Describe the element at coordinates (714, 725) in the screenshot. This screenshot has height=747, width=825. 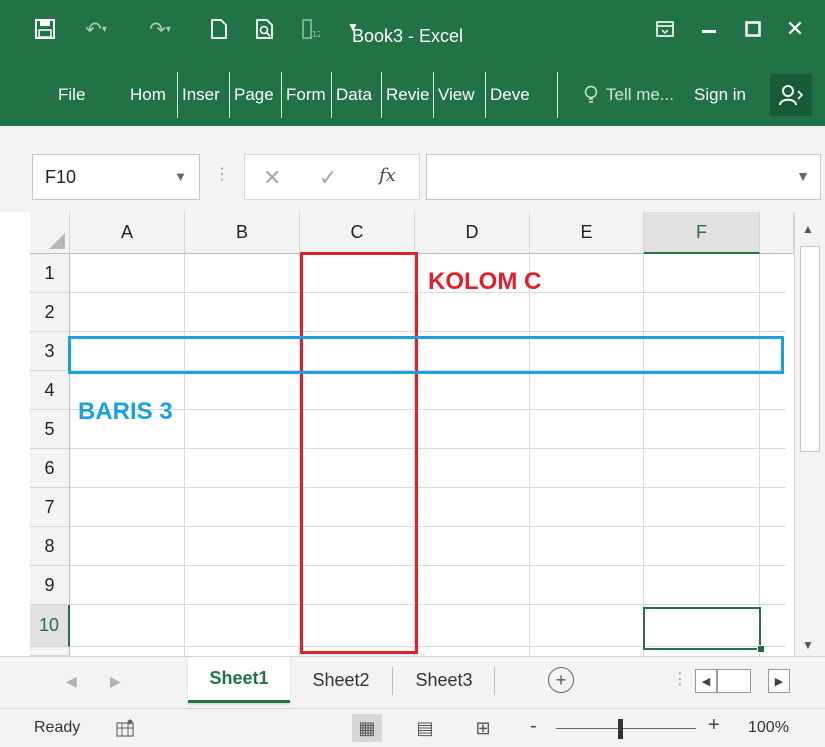
I see `zoom-in-button: +` at that location.